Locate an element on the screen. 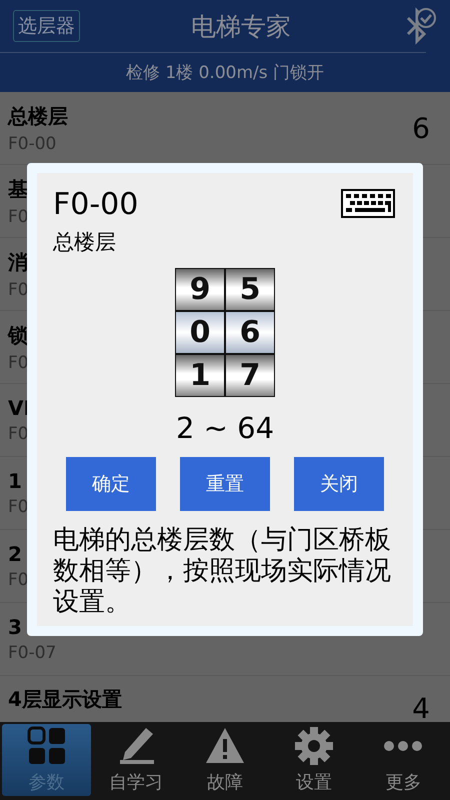 This screenshot has height=800, width=450. value-range: 2 ~ 64 is located at coordinates (225, 428).